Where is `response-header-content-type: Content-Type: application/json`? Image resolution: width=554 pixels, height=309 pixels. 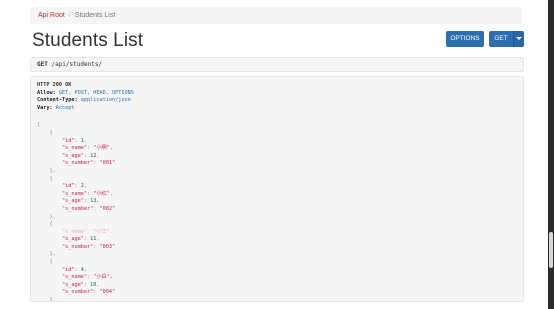
response-header-content-type: Content-Type: application/json is located at coordinates (277, 101).